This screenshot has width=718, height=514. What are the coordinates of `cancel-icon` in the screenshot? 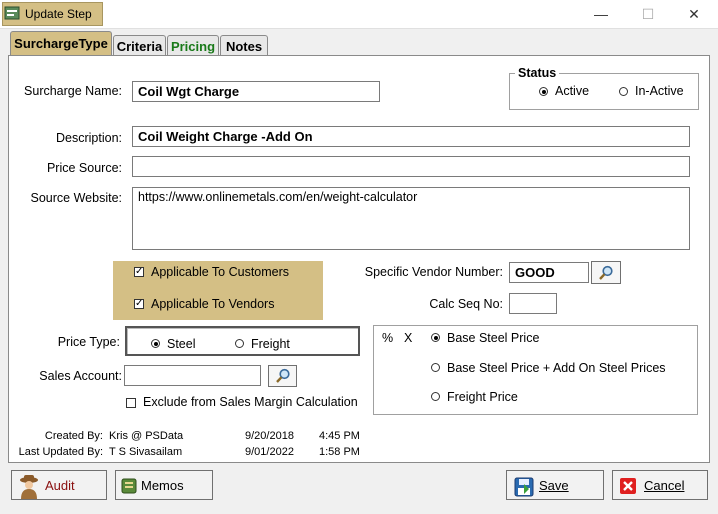 It's located at (628, 486).